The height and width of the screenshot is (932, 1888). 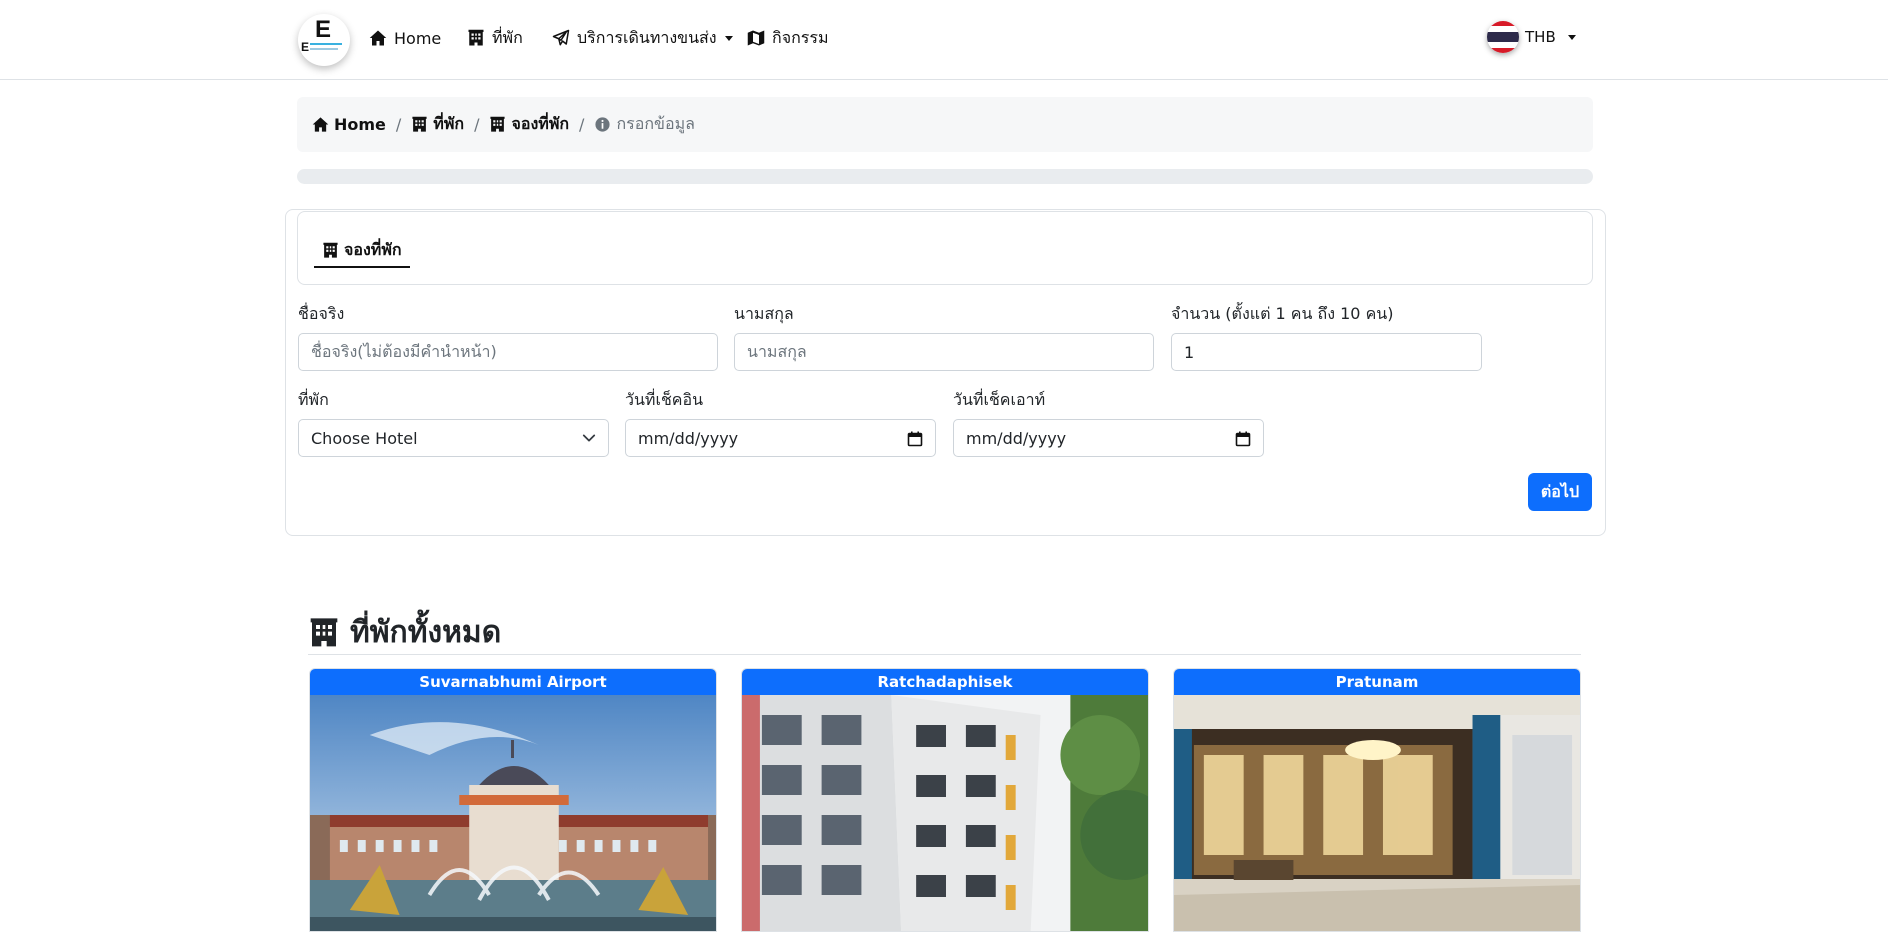 I want to click on hotel-card-ratchadaphisek: Ratchadaphisek, so click(x=945, y=800).